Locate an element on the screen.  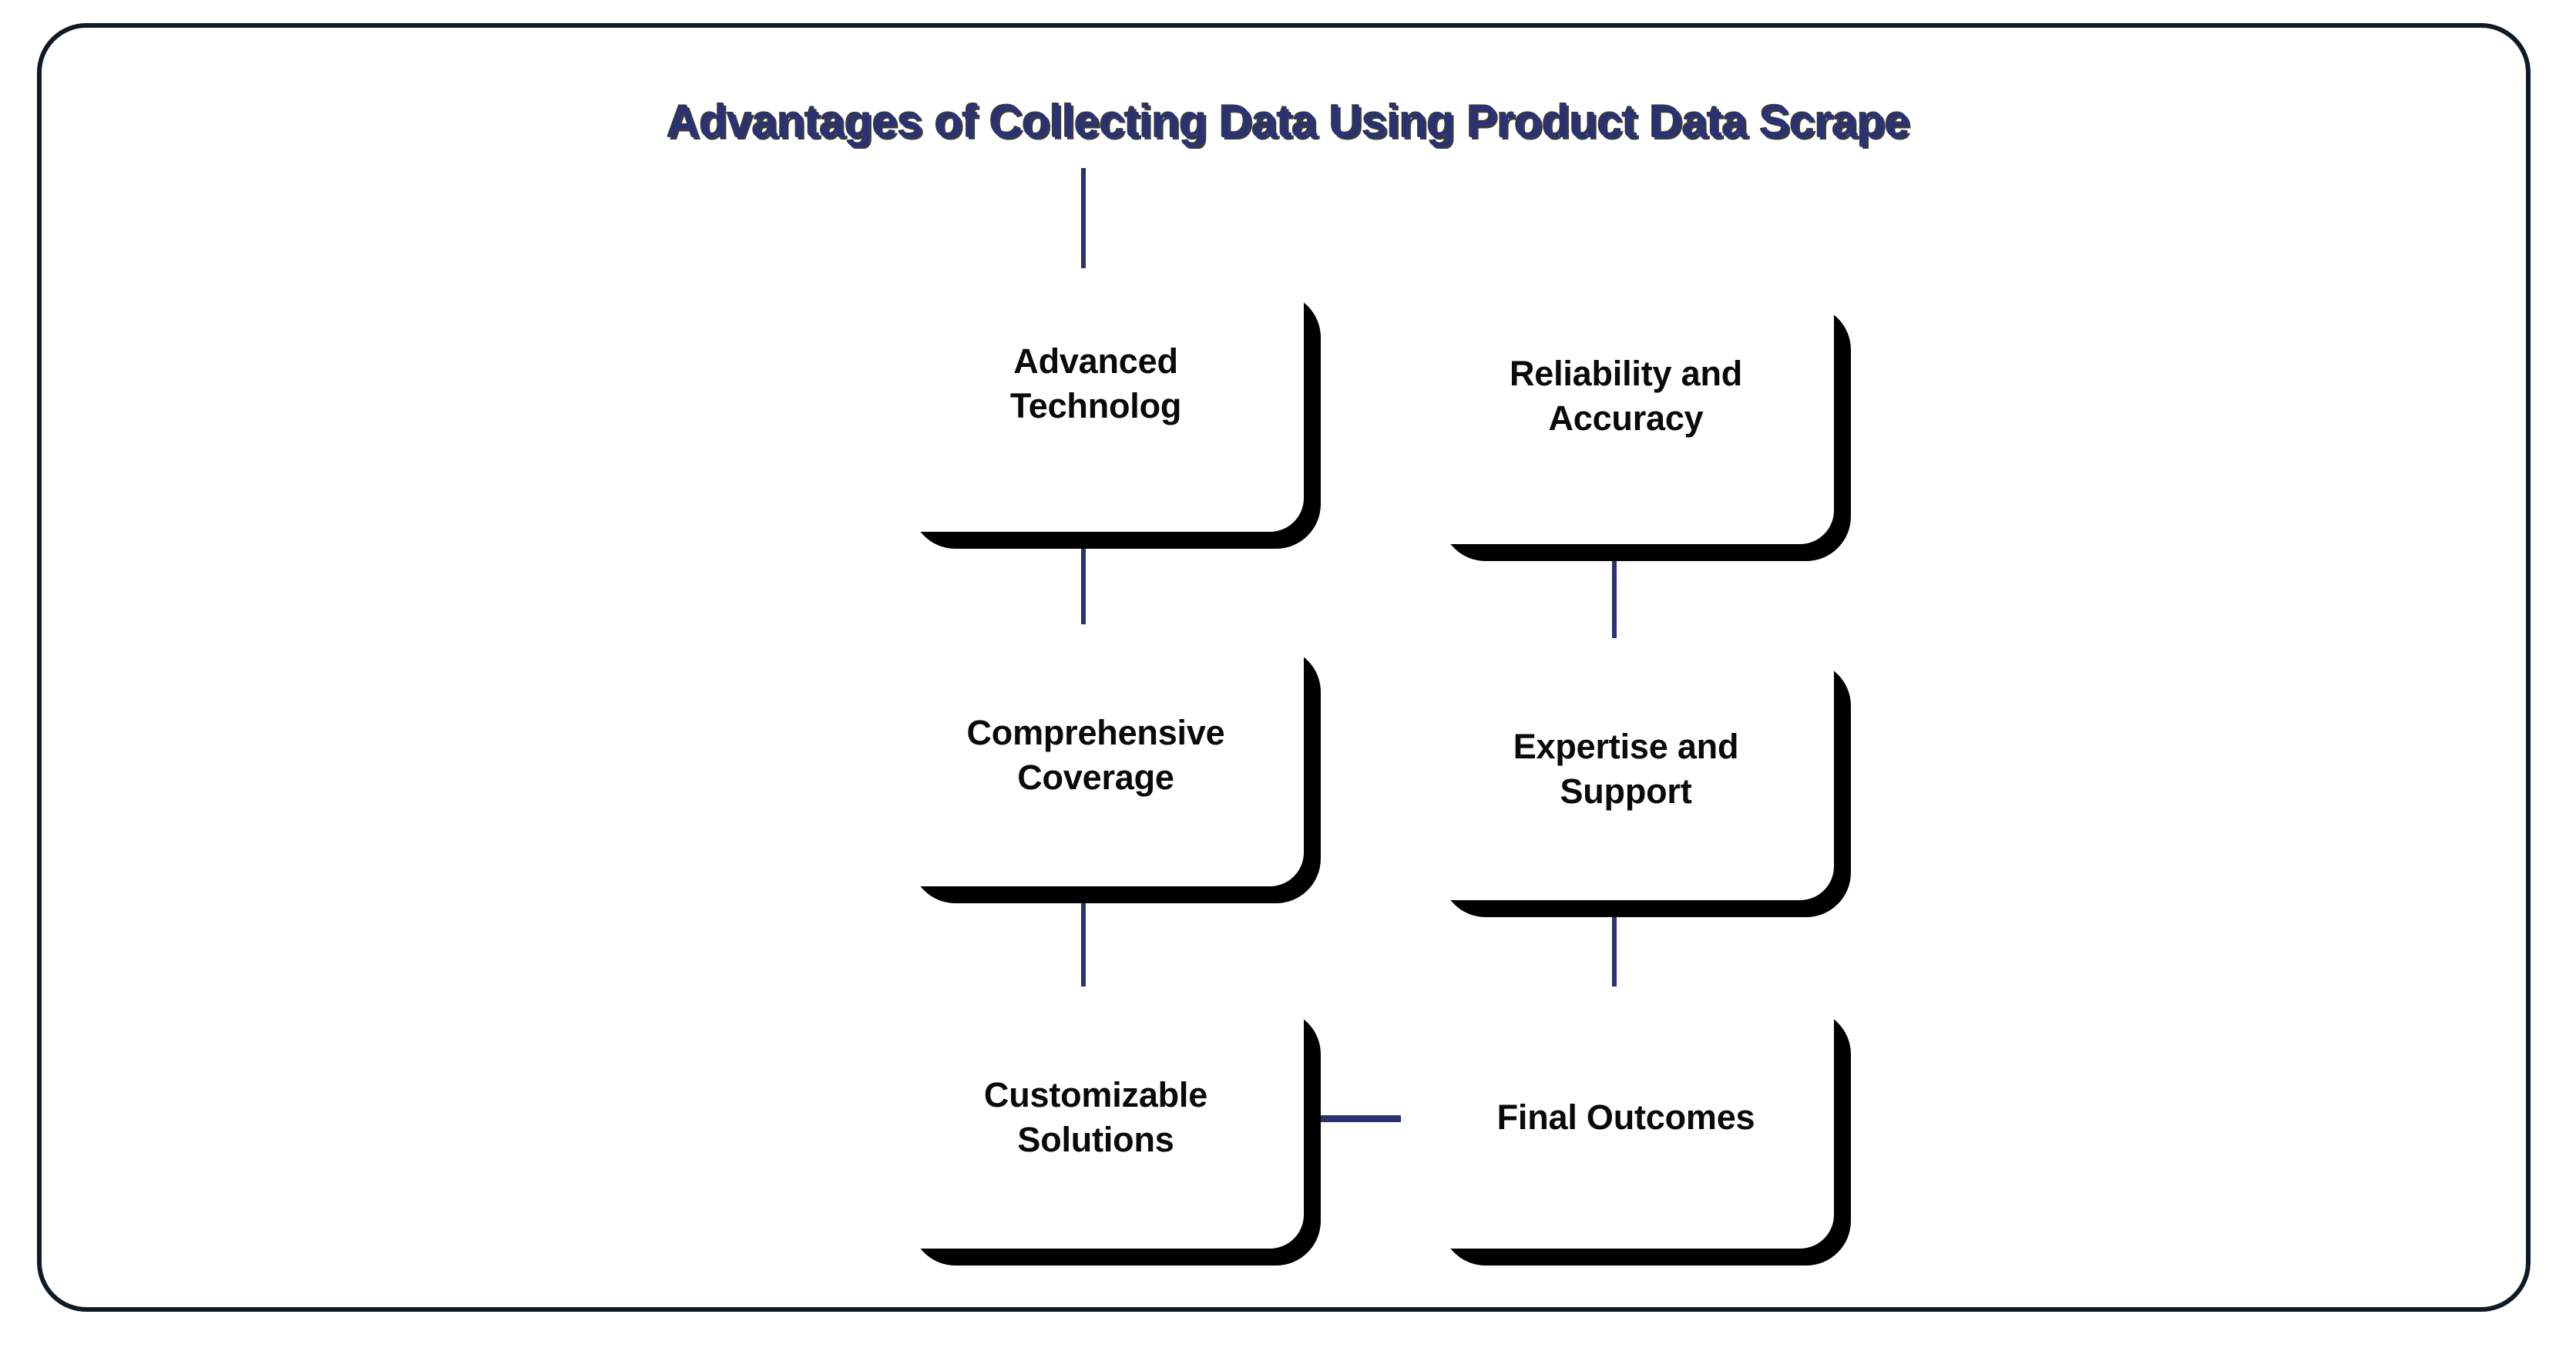
node-label: Expertise and Support is located at coordinates (1626, 769).